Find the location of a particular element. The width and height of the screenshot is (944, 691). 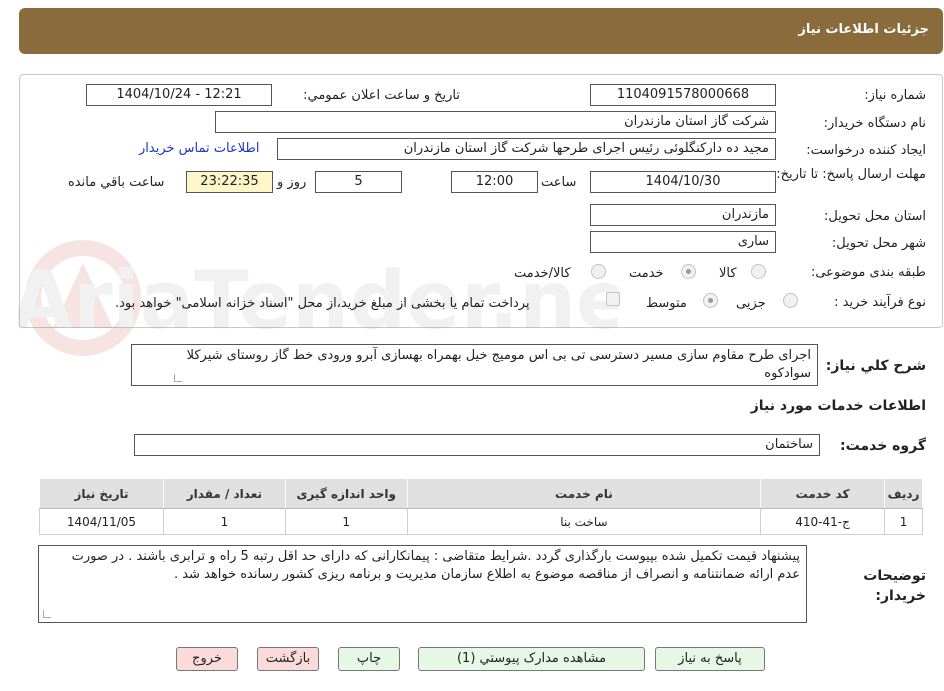

city-field: ساری is located at coordinates (683, 242).